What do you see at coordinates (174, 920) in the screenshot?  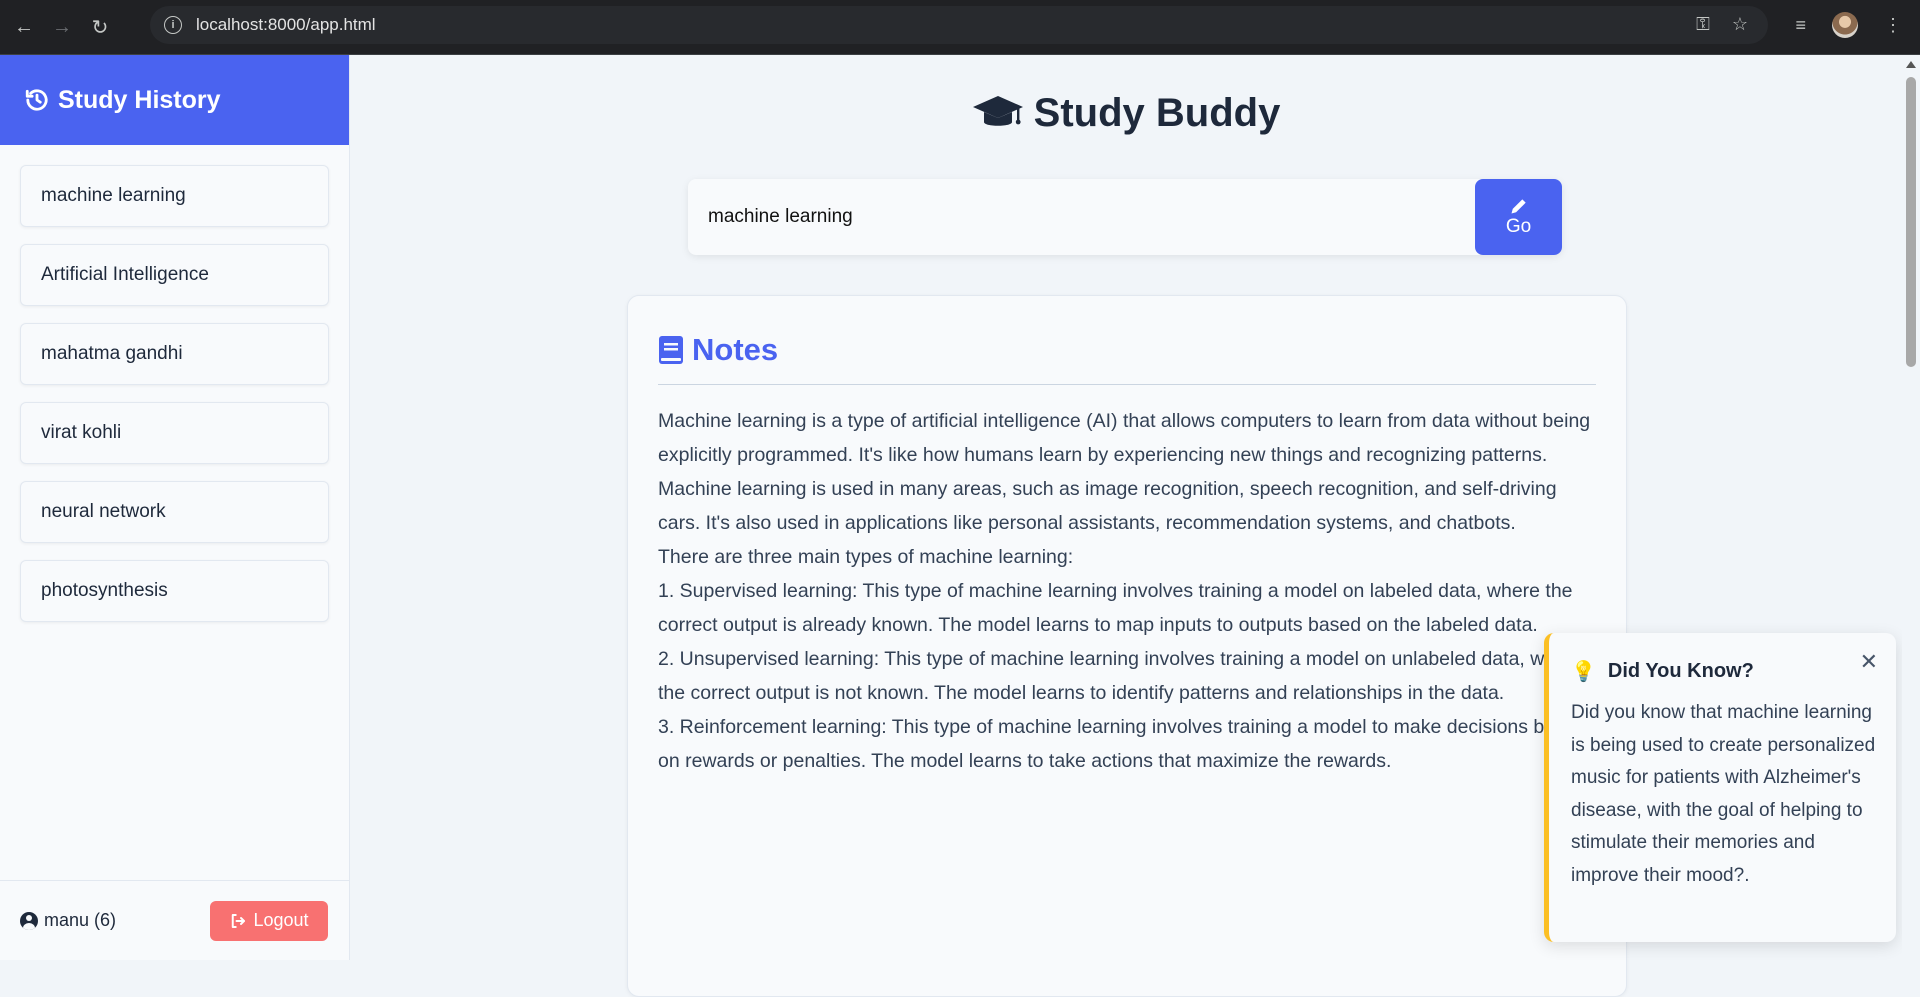 I see `sidebar-footer: manu (6) Logout` at bounding box center [174, 920].